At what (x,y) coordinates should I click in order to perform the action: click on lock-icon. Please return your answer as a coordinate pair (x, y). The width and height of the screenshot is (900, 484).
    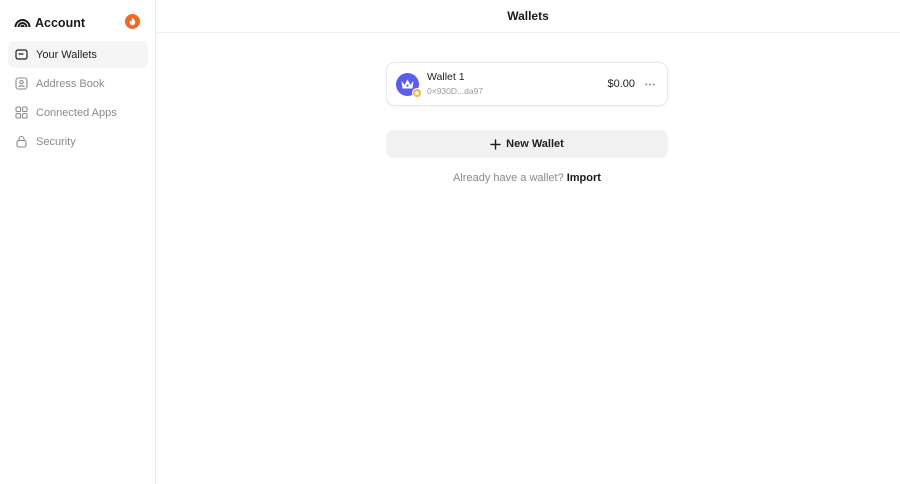
    Looking at the image, I should click on (21, 141).